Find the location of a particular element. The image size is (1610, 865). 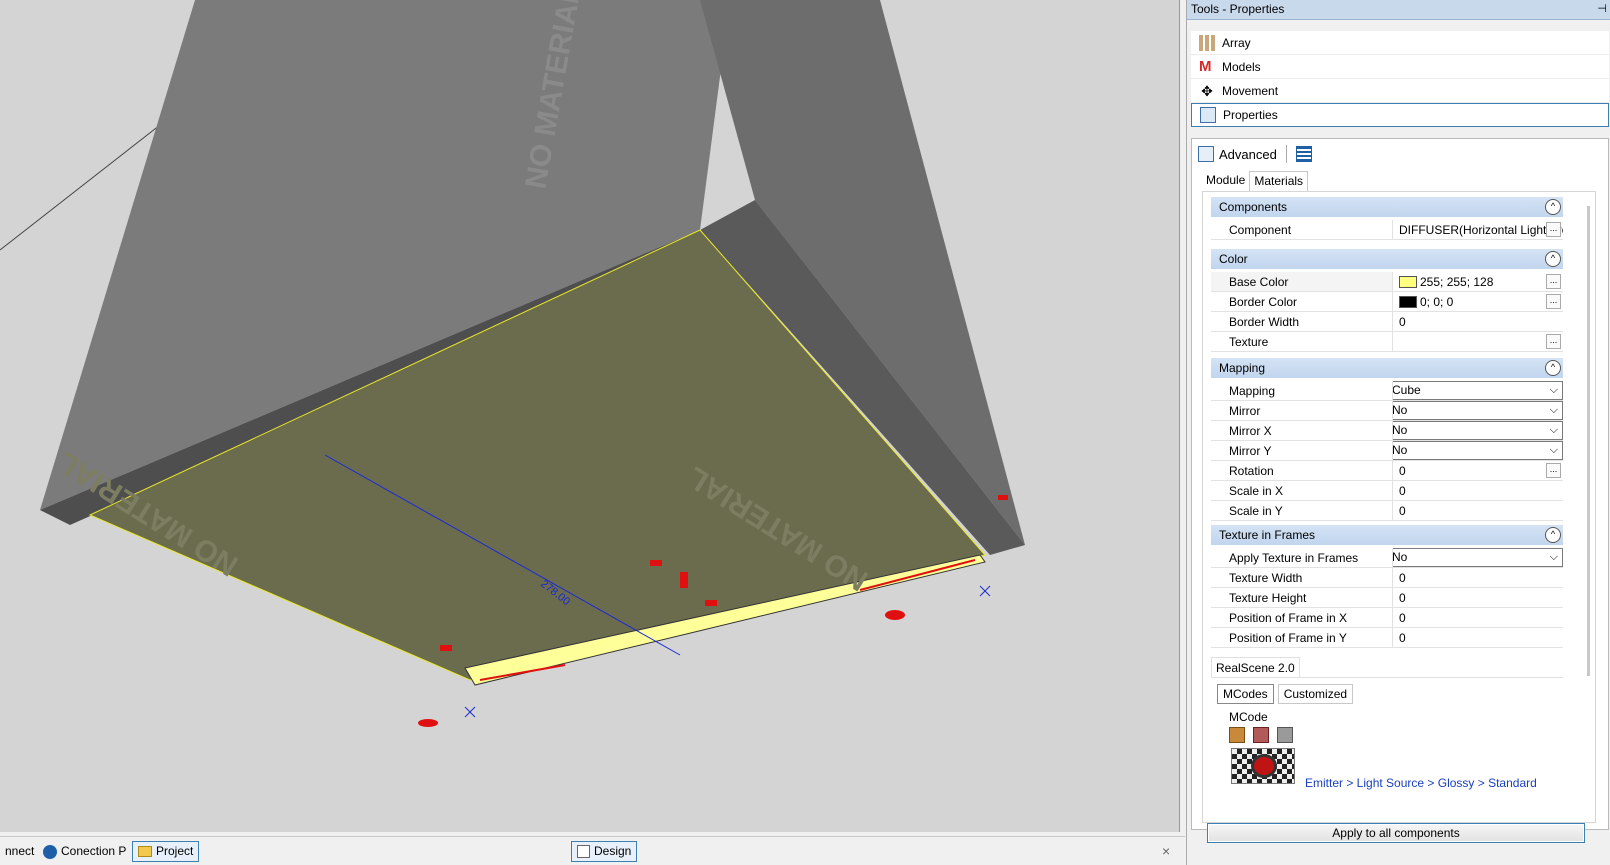

advanced-icon is located at coordinates (1206, 154).